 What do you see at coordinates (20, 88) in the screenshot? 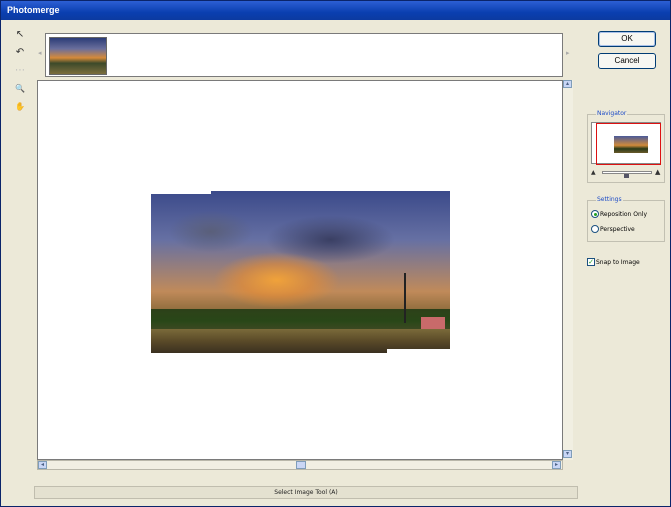
I see `zoom-tool-icon: 🔍` at bounding box center [20, 88].